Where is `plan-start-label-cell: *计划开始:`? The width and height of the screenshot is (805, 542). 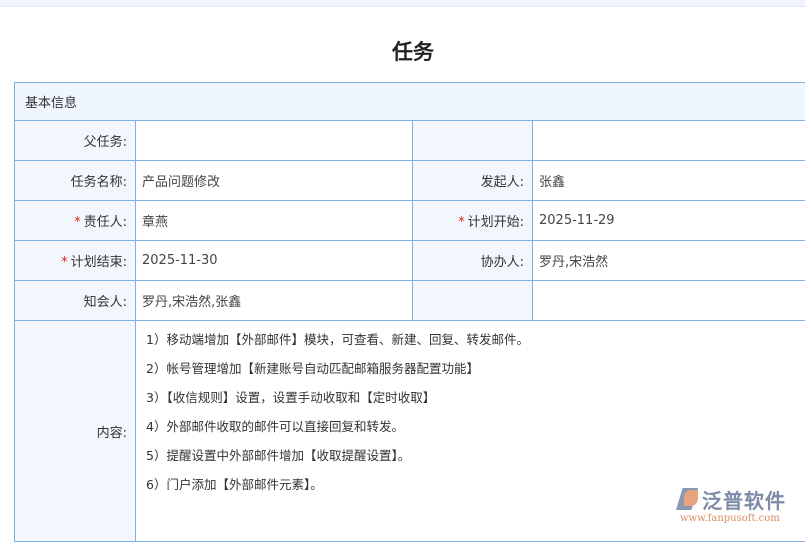
plan-start-label-cell: *计划开始: is located at coordinates (473, 221).